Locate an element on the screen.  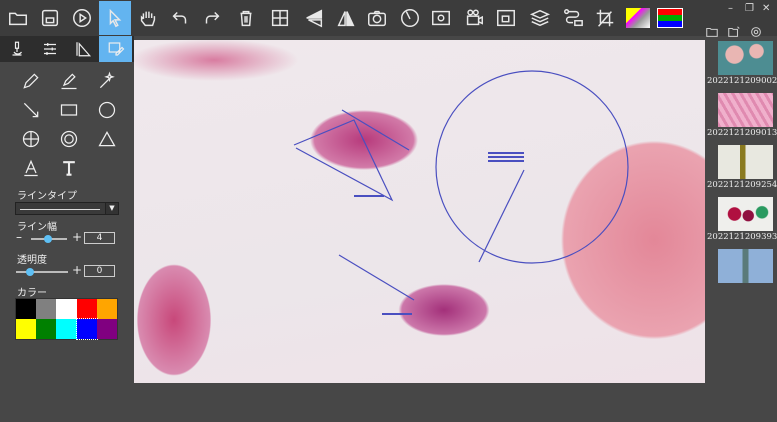
export-folder-icon is located at coordinates (734, 31).